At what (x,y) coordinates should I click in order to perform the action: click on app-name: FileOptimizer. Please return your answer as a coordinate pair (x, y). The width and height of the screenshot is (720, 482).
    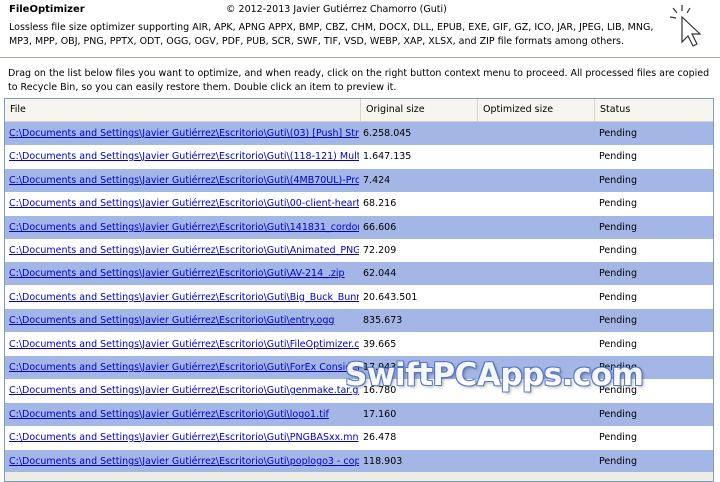
    Looking at the image, I should click on (47, 9).